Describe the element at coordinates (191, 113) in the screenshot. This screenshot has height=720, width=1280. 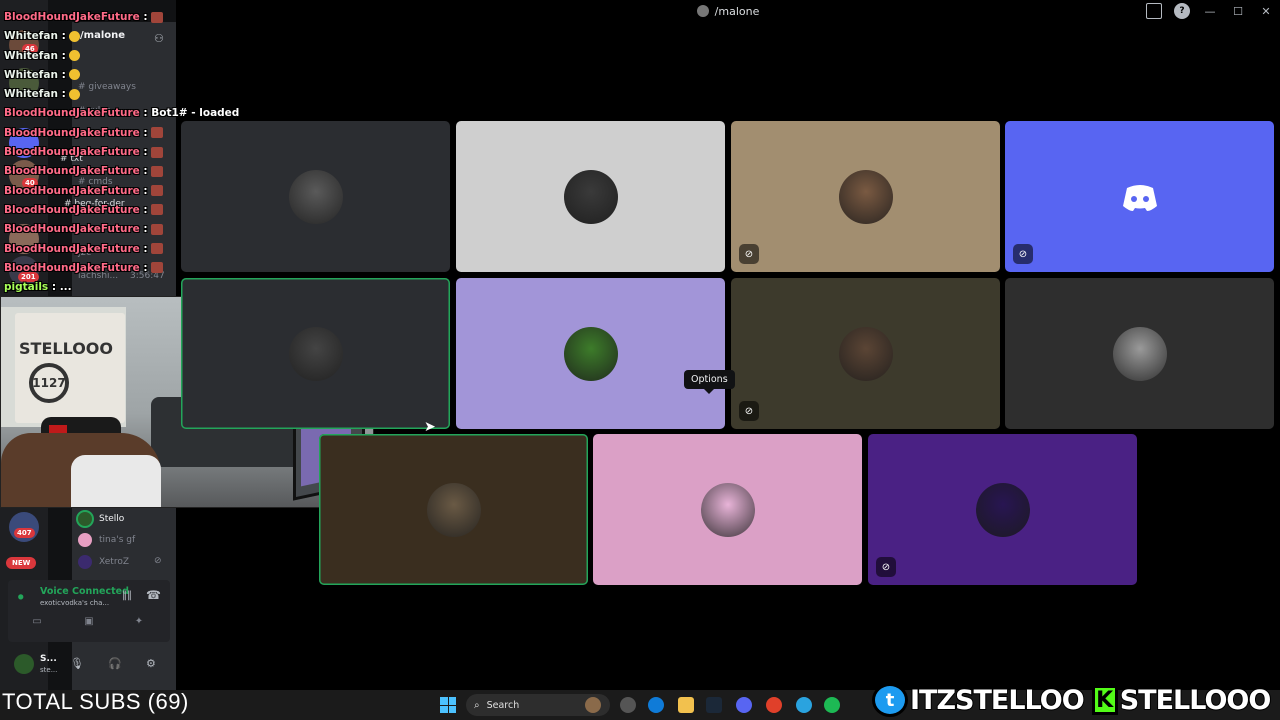
I see `chat-text: : Bot1# - loaded` at that location.